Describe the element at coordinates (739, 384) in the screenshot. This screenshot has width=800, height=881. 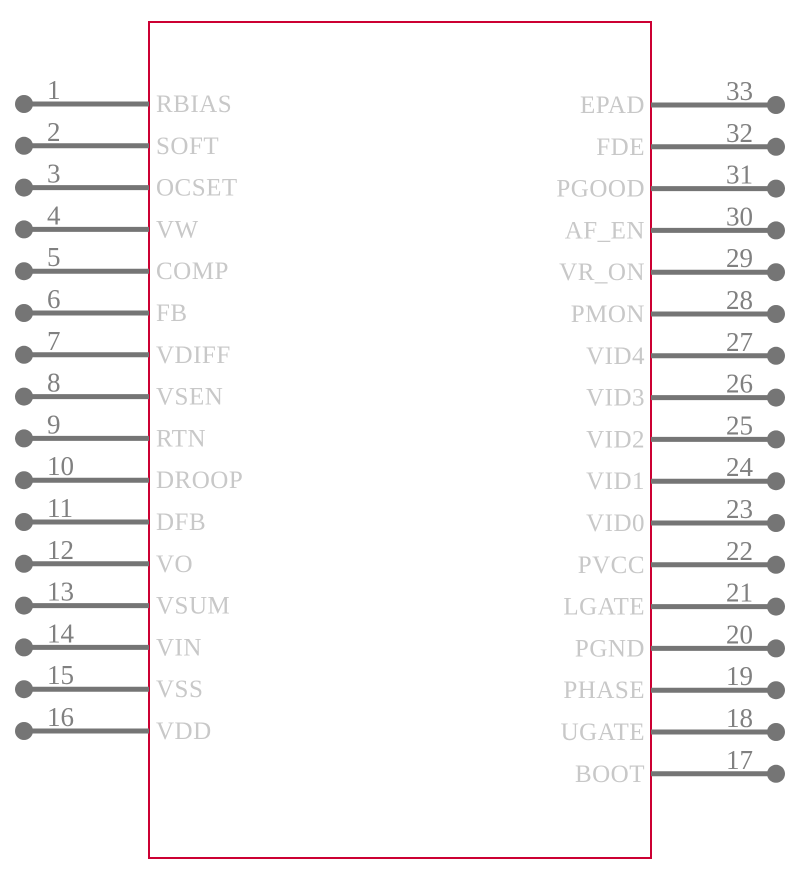
I see `pin-number: 26` at that location.